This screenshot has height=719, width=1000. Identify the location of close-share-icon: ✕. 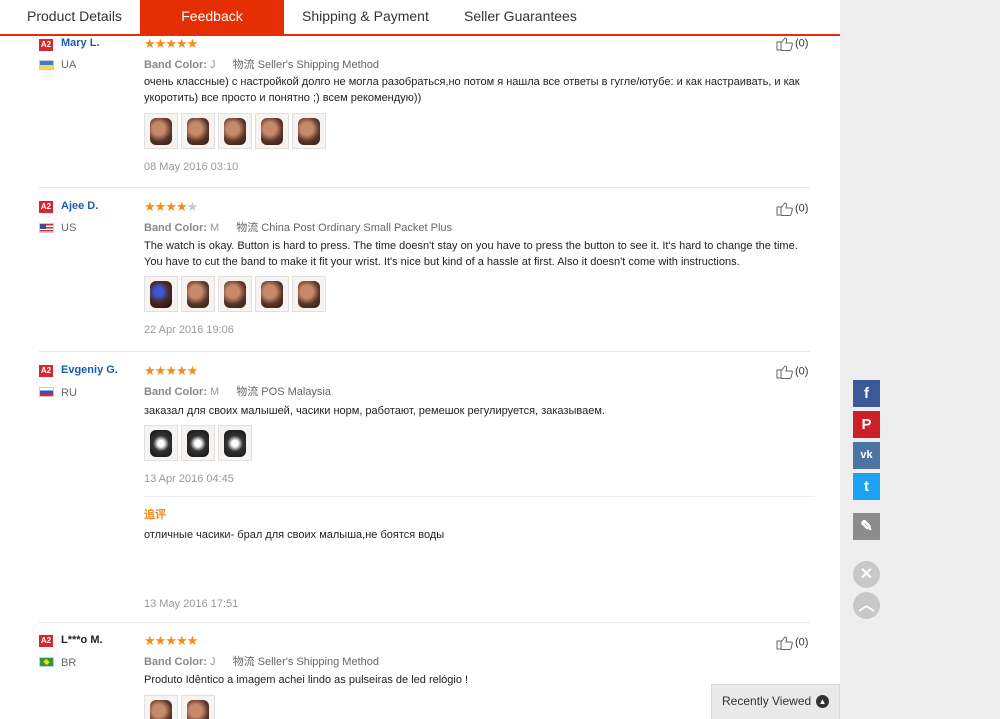
(866, 574).